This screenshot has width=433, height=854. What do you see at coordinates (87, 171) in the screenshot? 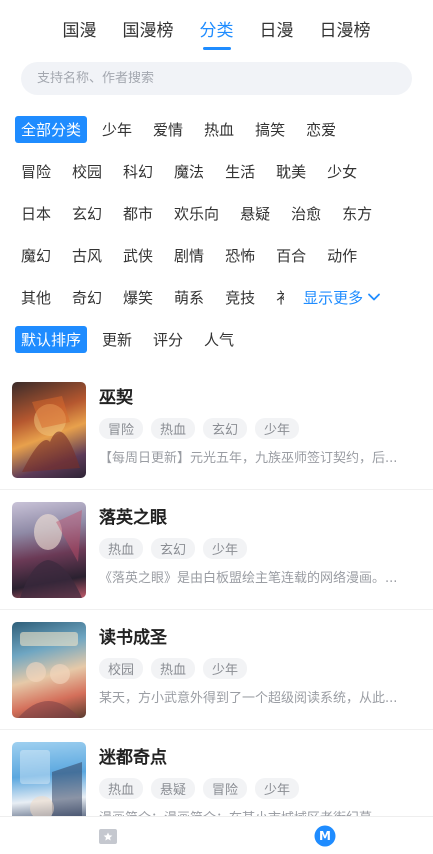
I see `category-chip: 校园` at bounding box center [87, 171].